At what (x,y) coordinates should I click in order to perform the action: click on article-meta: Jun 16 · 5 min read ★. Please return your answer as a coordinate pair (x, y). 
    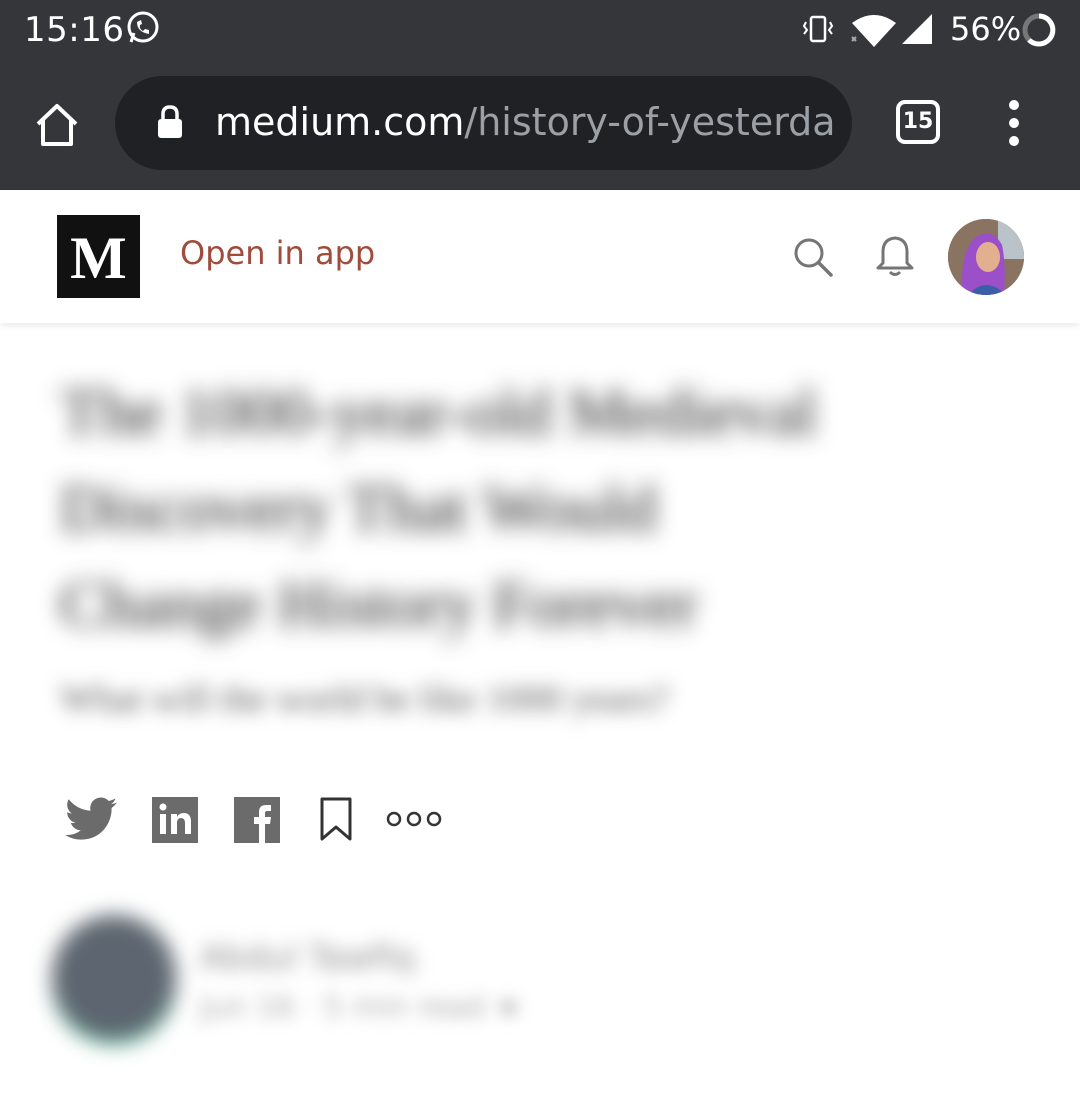
    Looking at the image, I should click on (361, 1007).